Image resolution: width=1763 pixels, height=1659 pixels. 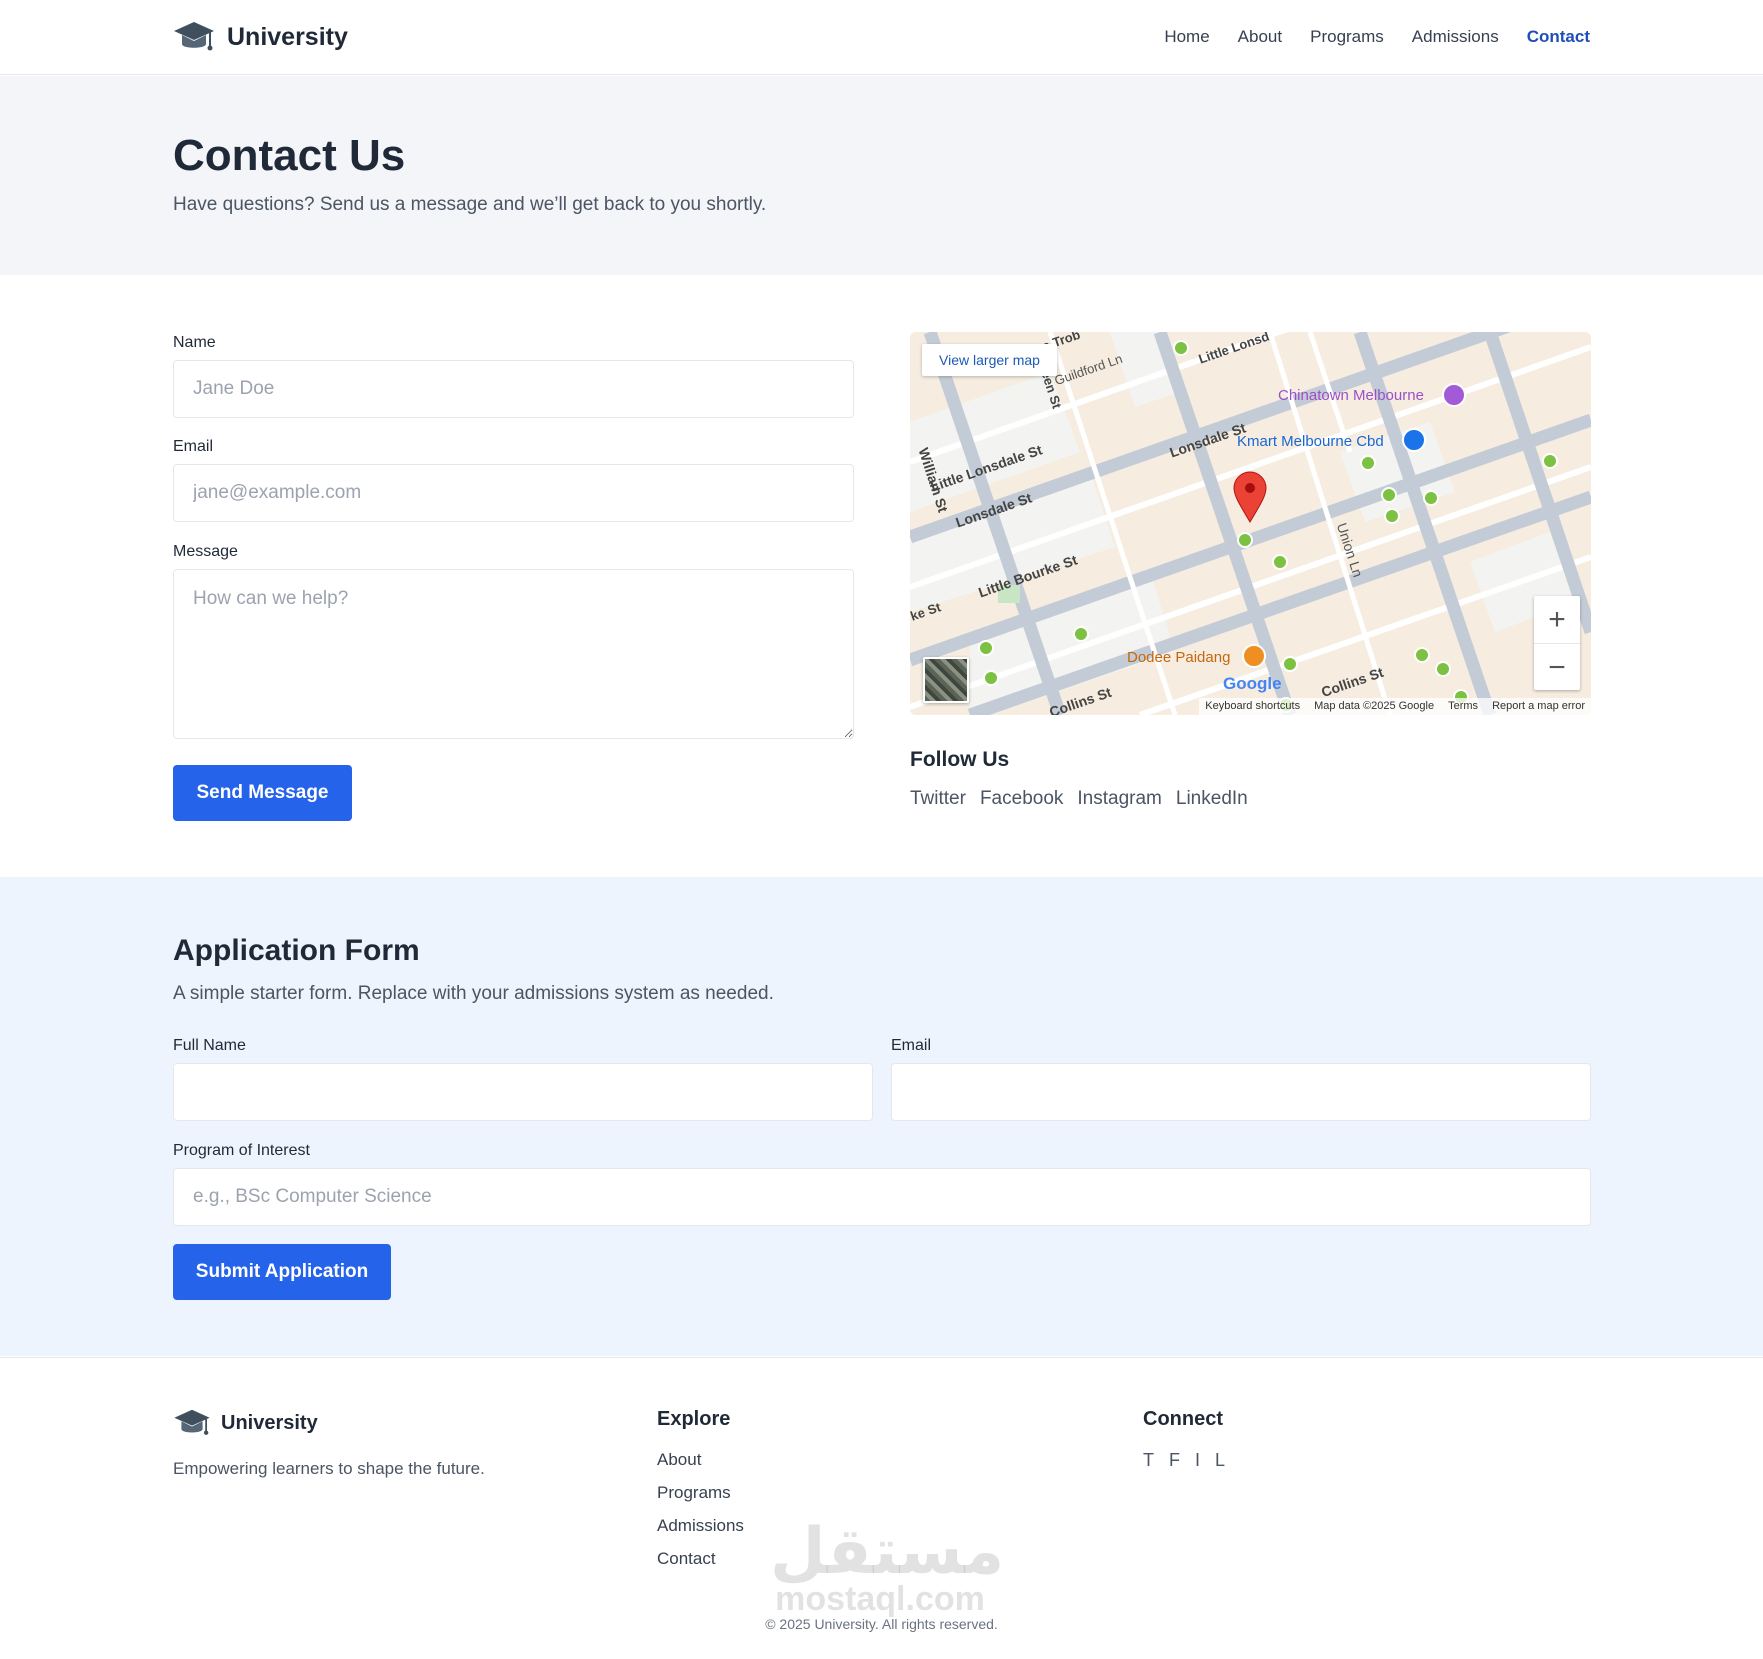 I want to click on explore-links: About Programs Admissions Contact, so click(x=700, y=1509).